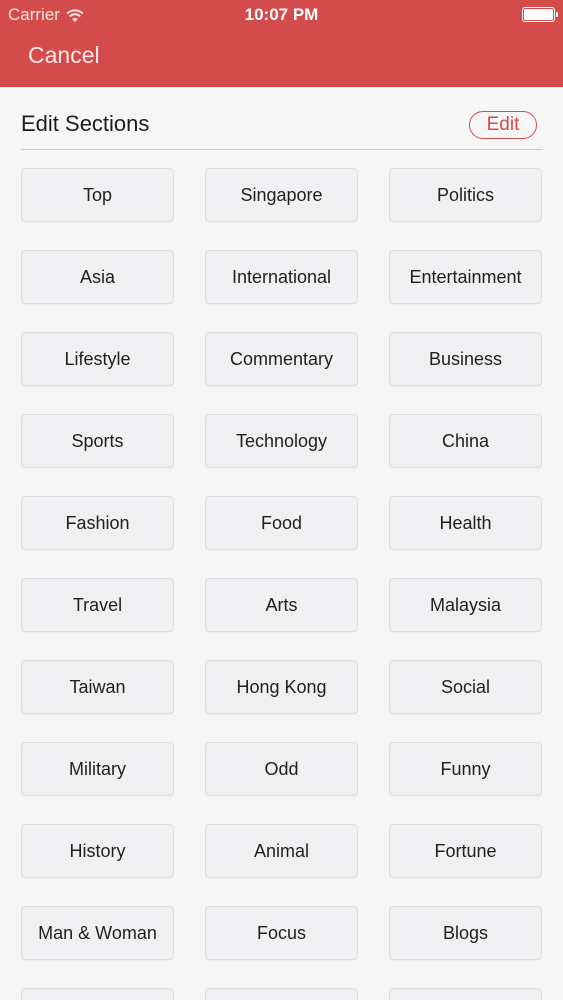 This screenshot has height=1000, width=563. I want to click on section-tile: Arts, so click(281, 605).